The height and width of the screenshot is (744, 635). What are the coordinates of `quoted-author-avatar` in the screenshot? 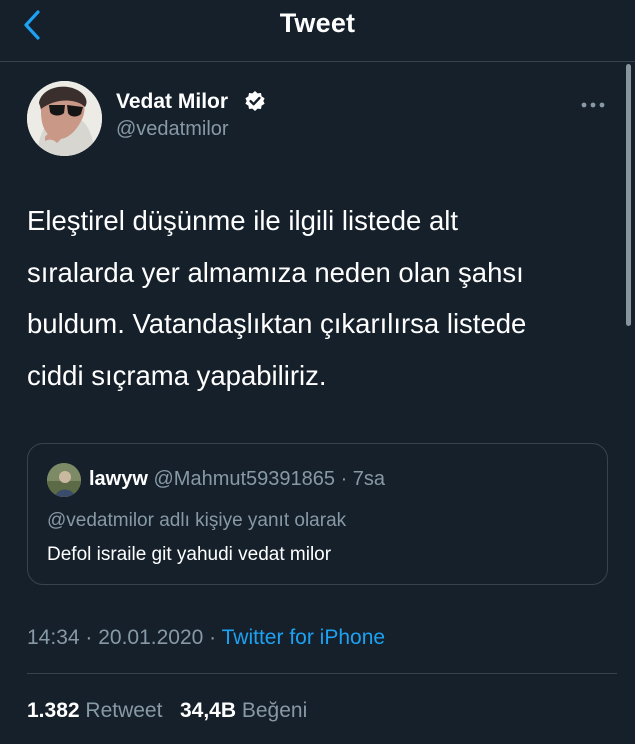 It's located at (64, 480).